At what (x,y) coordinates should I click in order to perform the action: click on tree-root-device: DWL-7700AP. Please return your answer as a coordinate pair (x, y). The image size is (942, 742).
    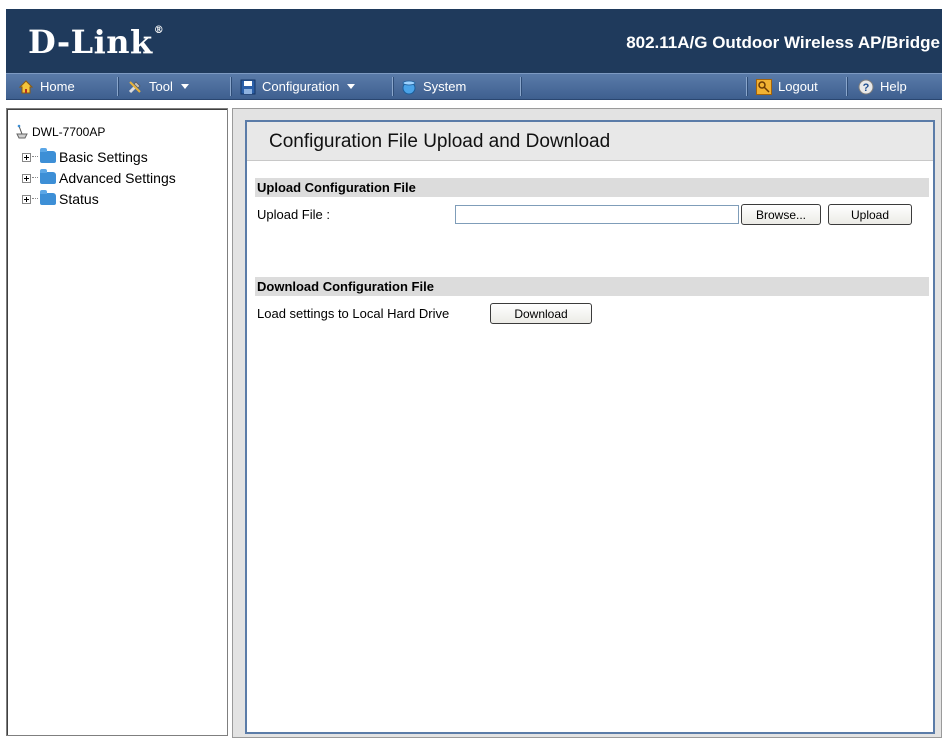
    Looking at the image, I should click on (60, 132).